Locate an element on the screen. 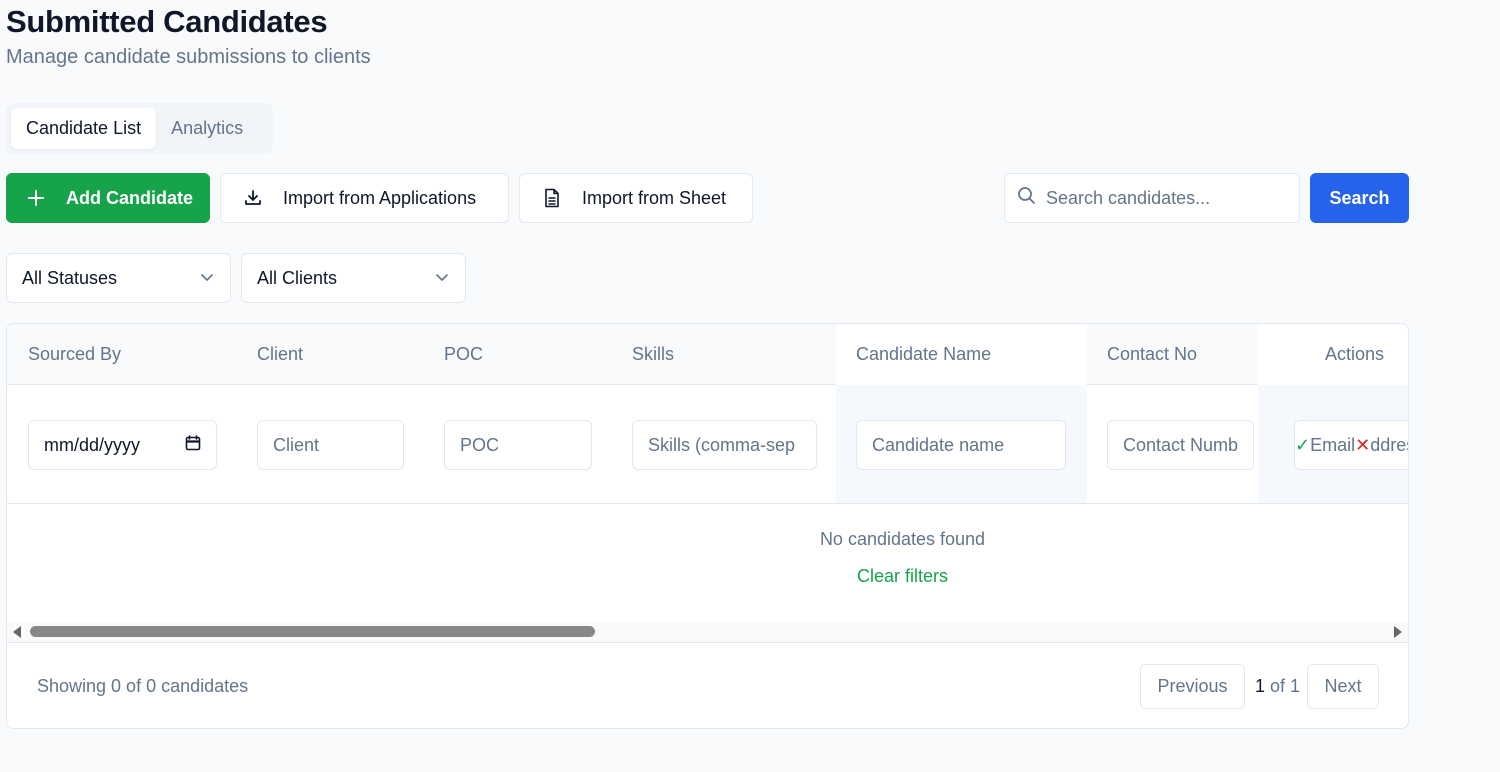 This screenshot has height=772, width=1500. showing-count: Showing 0 of 0 candidates is located at coordinates (143, 686).